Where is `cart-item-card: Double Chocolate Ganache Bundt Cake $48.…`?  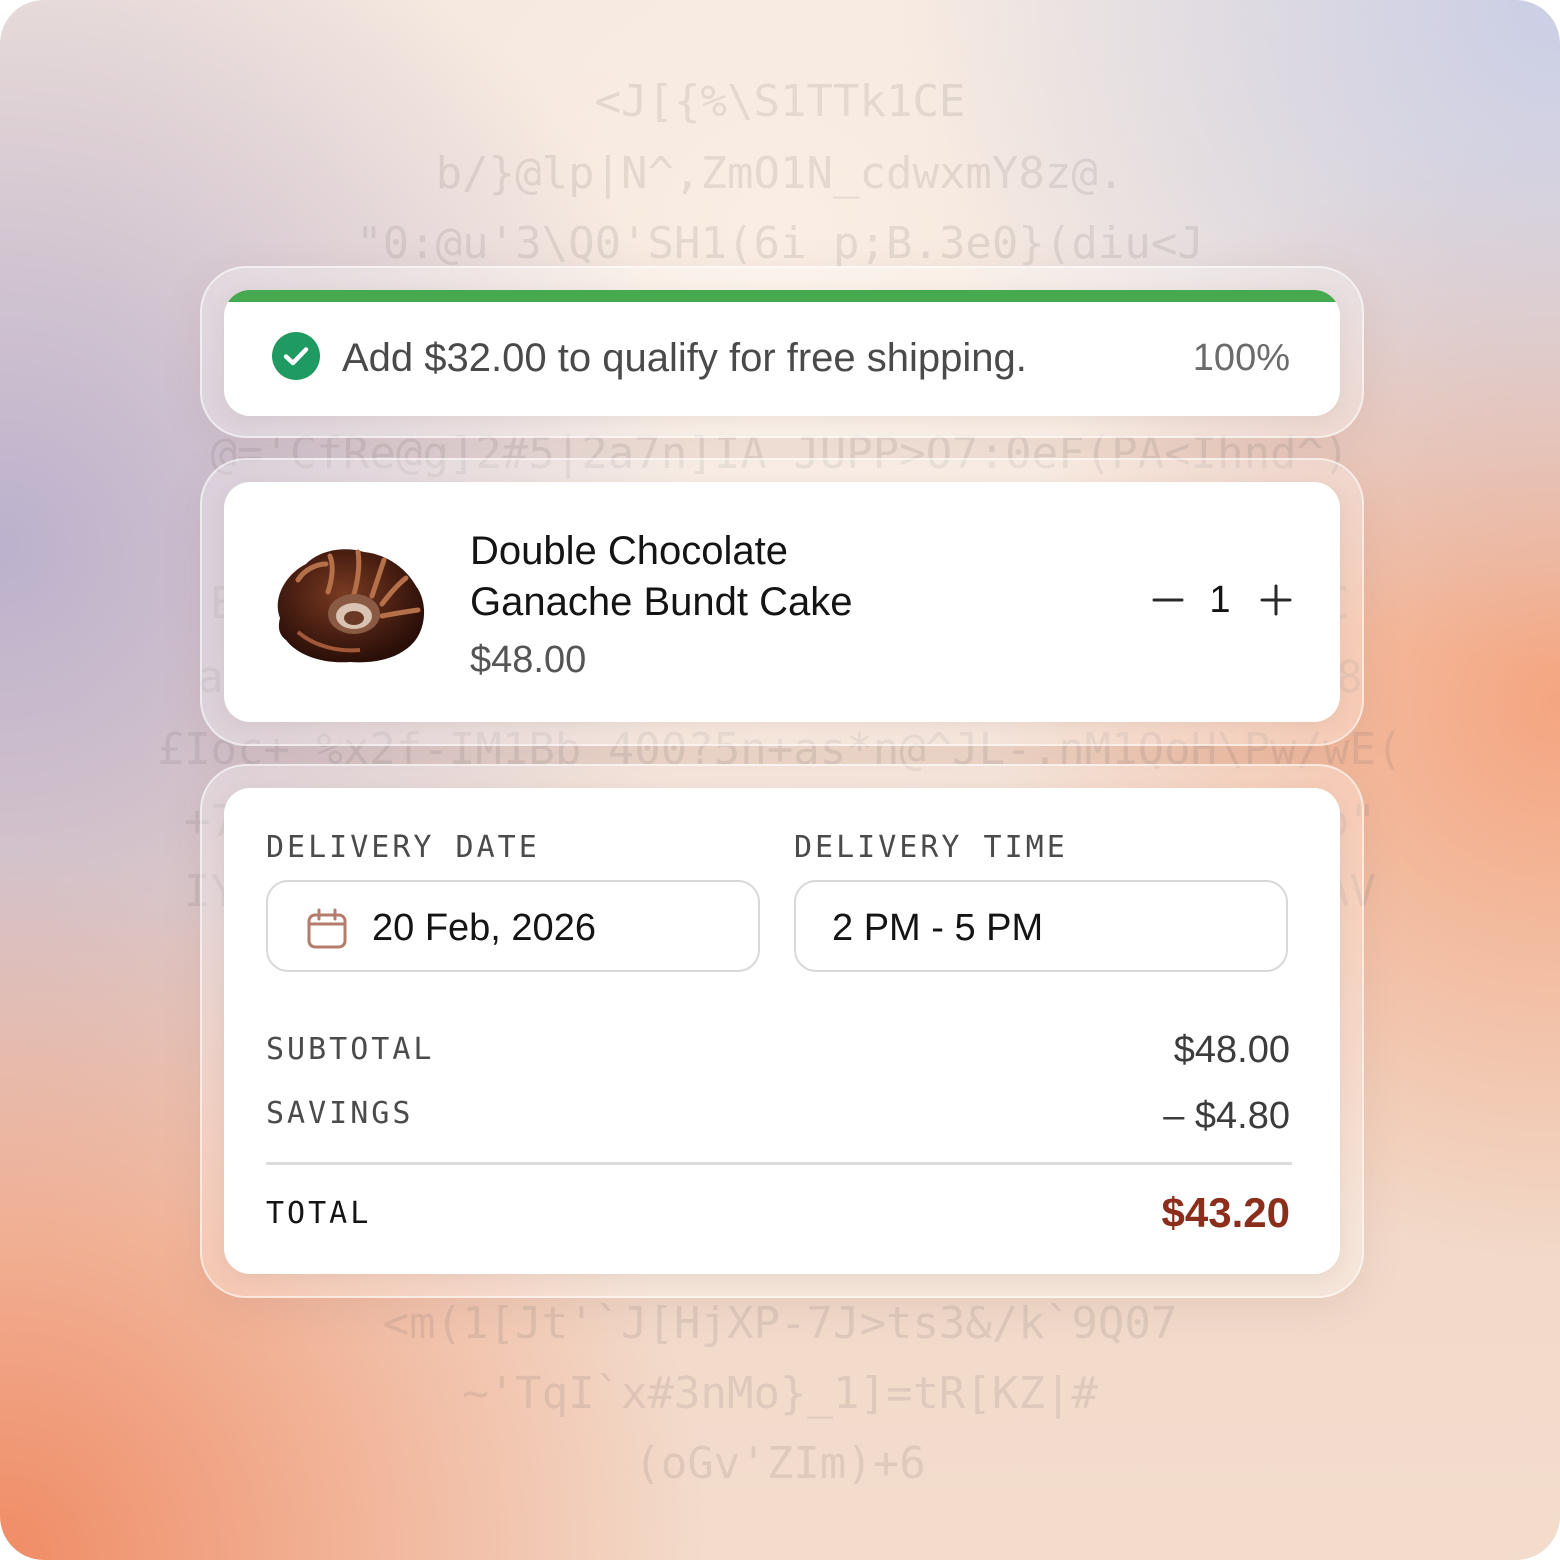
cart-item-card: Double Chocolate Ganache Bundt Cake $48.… is located at coordinates (782, 602).